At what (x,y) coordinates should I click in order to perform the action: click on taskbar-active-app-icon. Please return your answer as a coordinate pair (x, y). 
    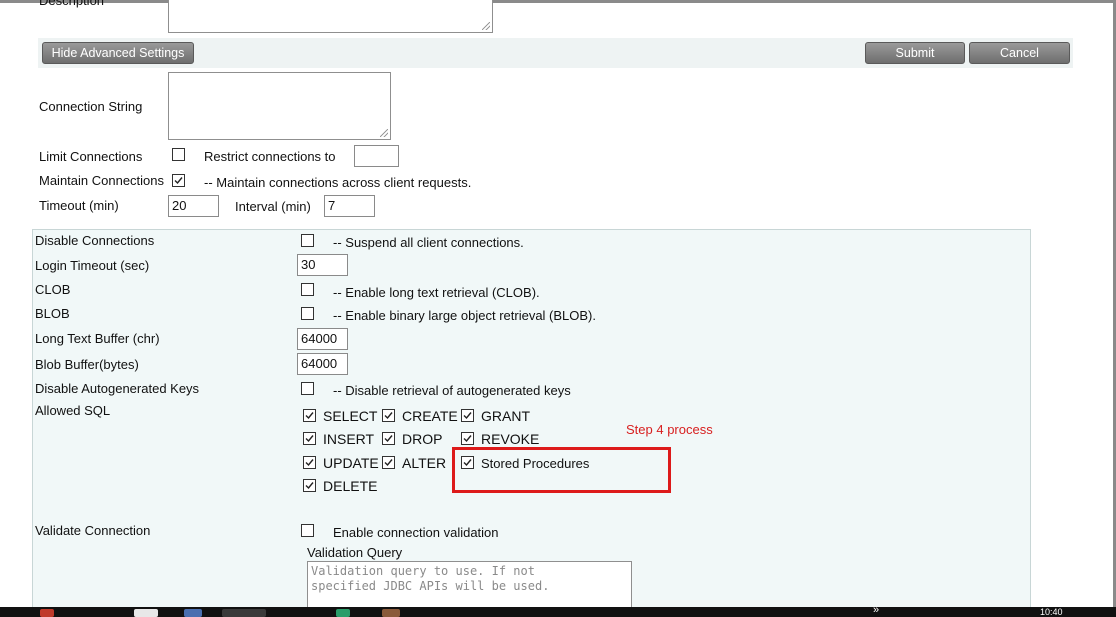
    Looking at the image, I should click on (244, 613).